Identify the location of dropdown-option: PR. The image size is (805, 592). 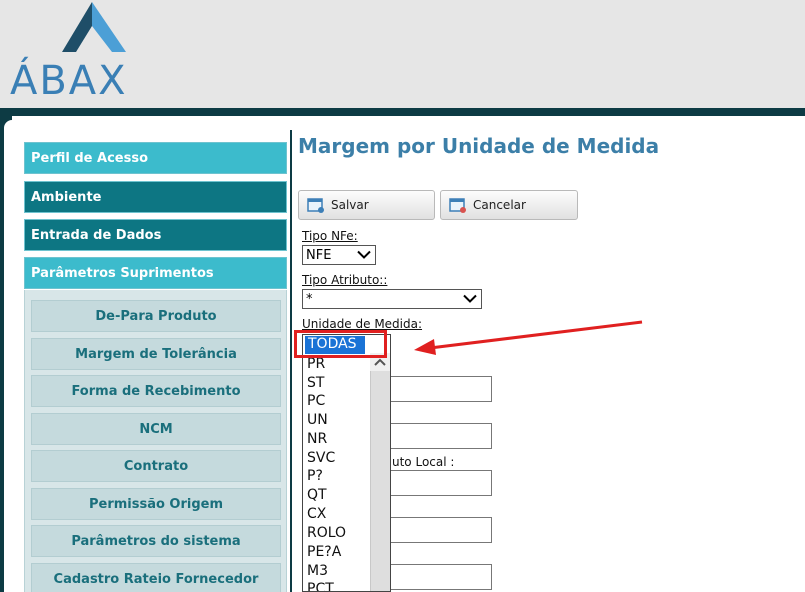
(316, 364).